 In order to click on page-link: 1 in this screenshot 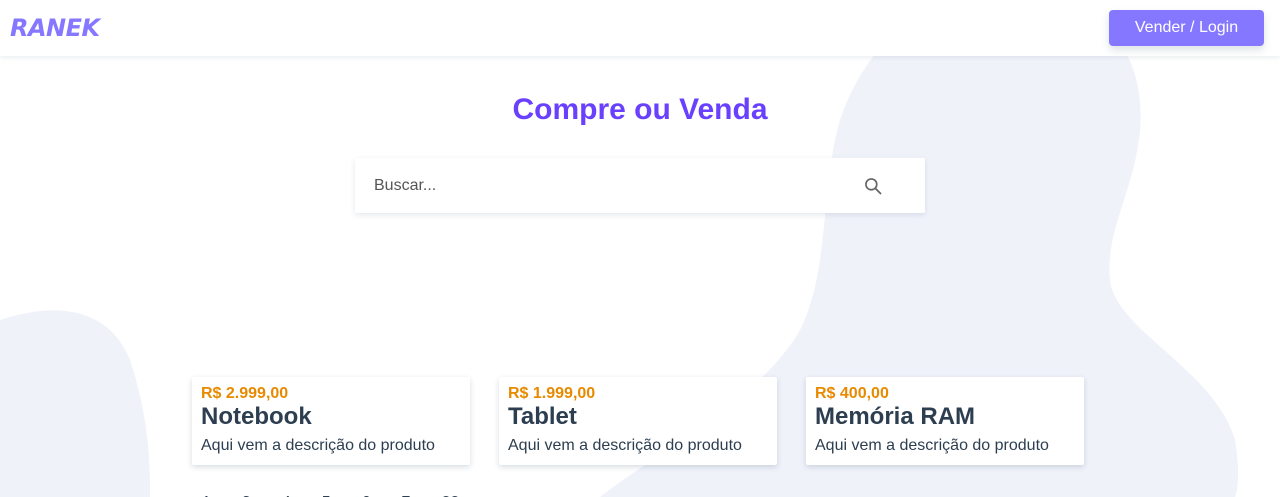, I will do `click(206, 494)`.